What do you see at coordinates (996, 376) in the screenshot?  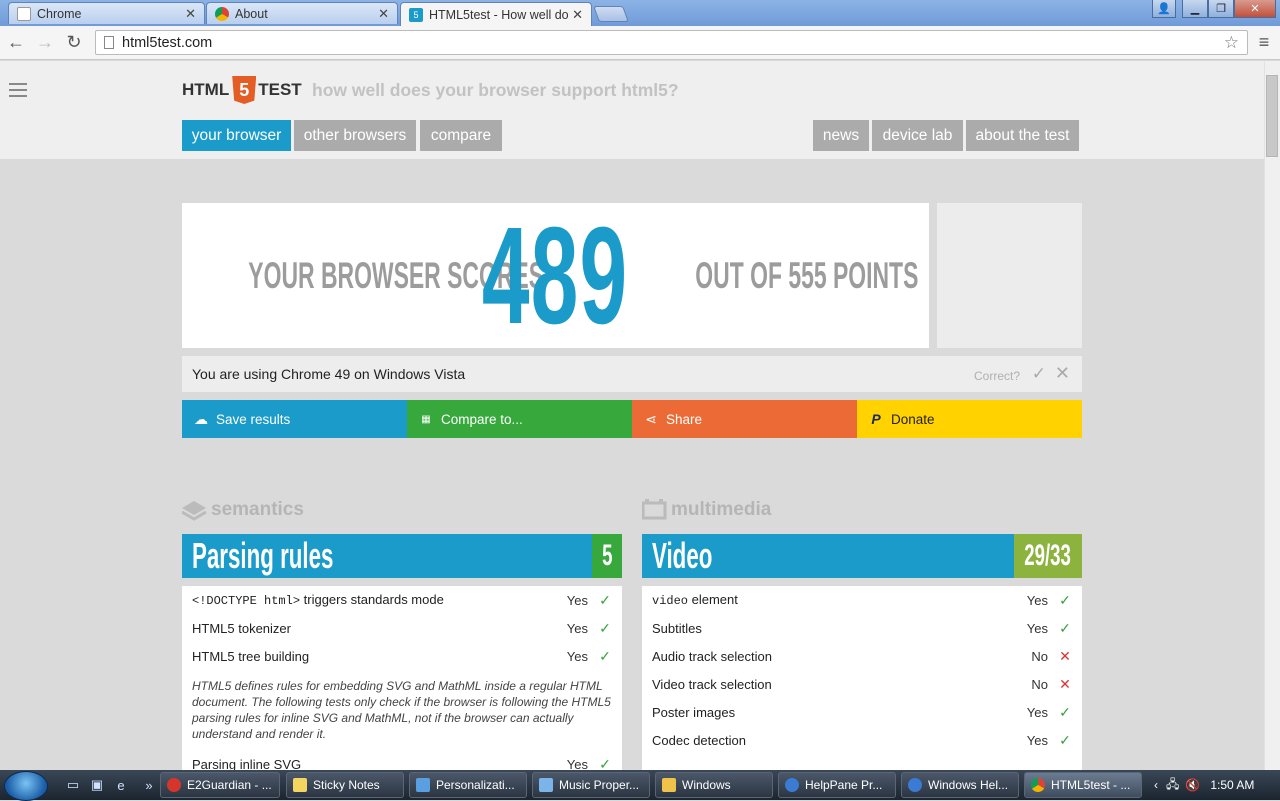 I see `correct-label: Correct?` at bounding box center [996, 376].